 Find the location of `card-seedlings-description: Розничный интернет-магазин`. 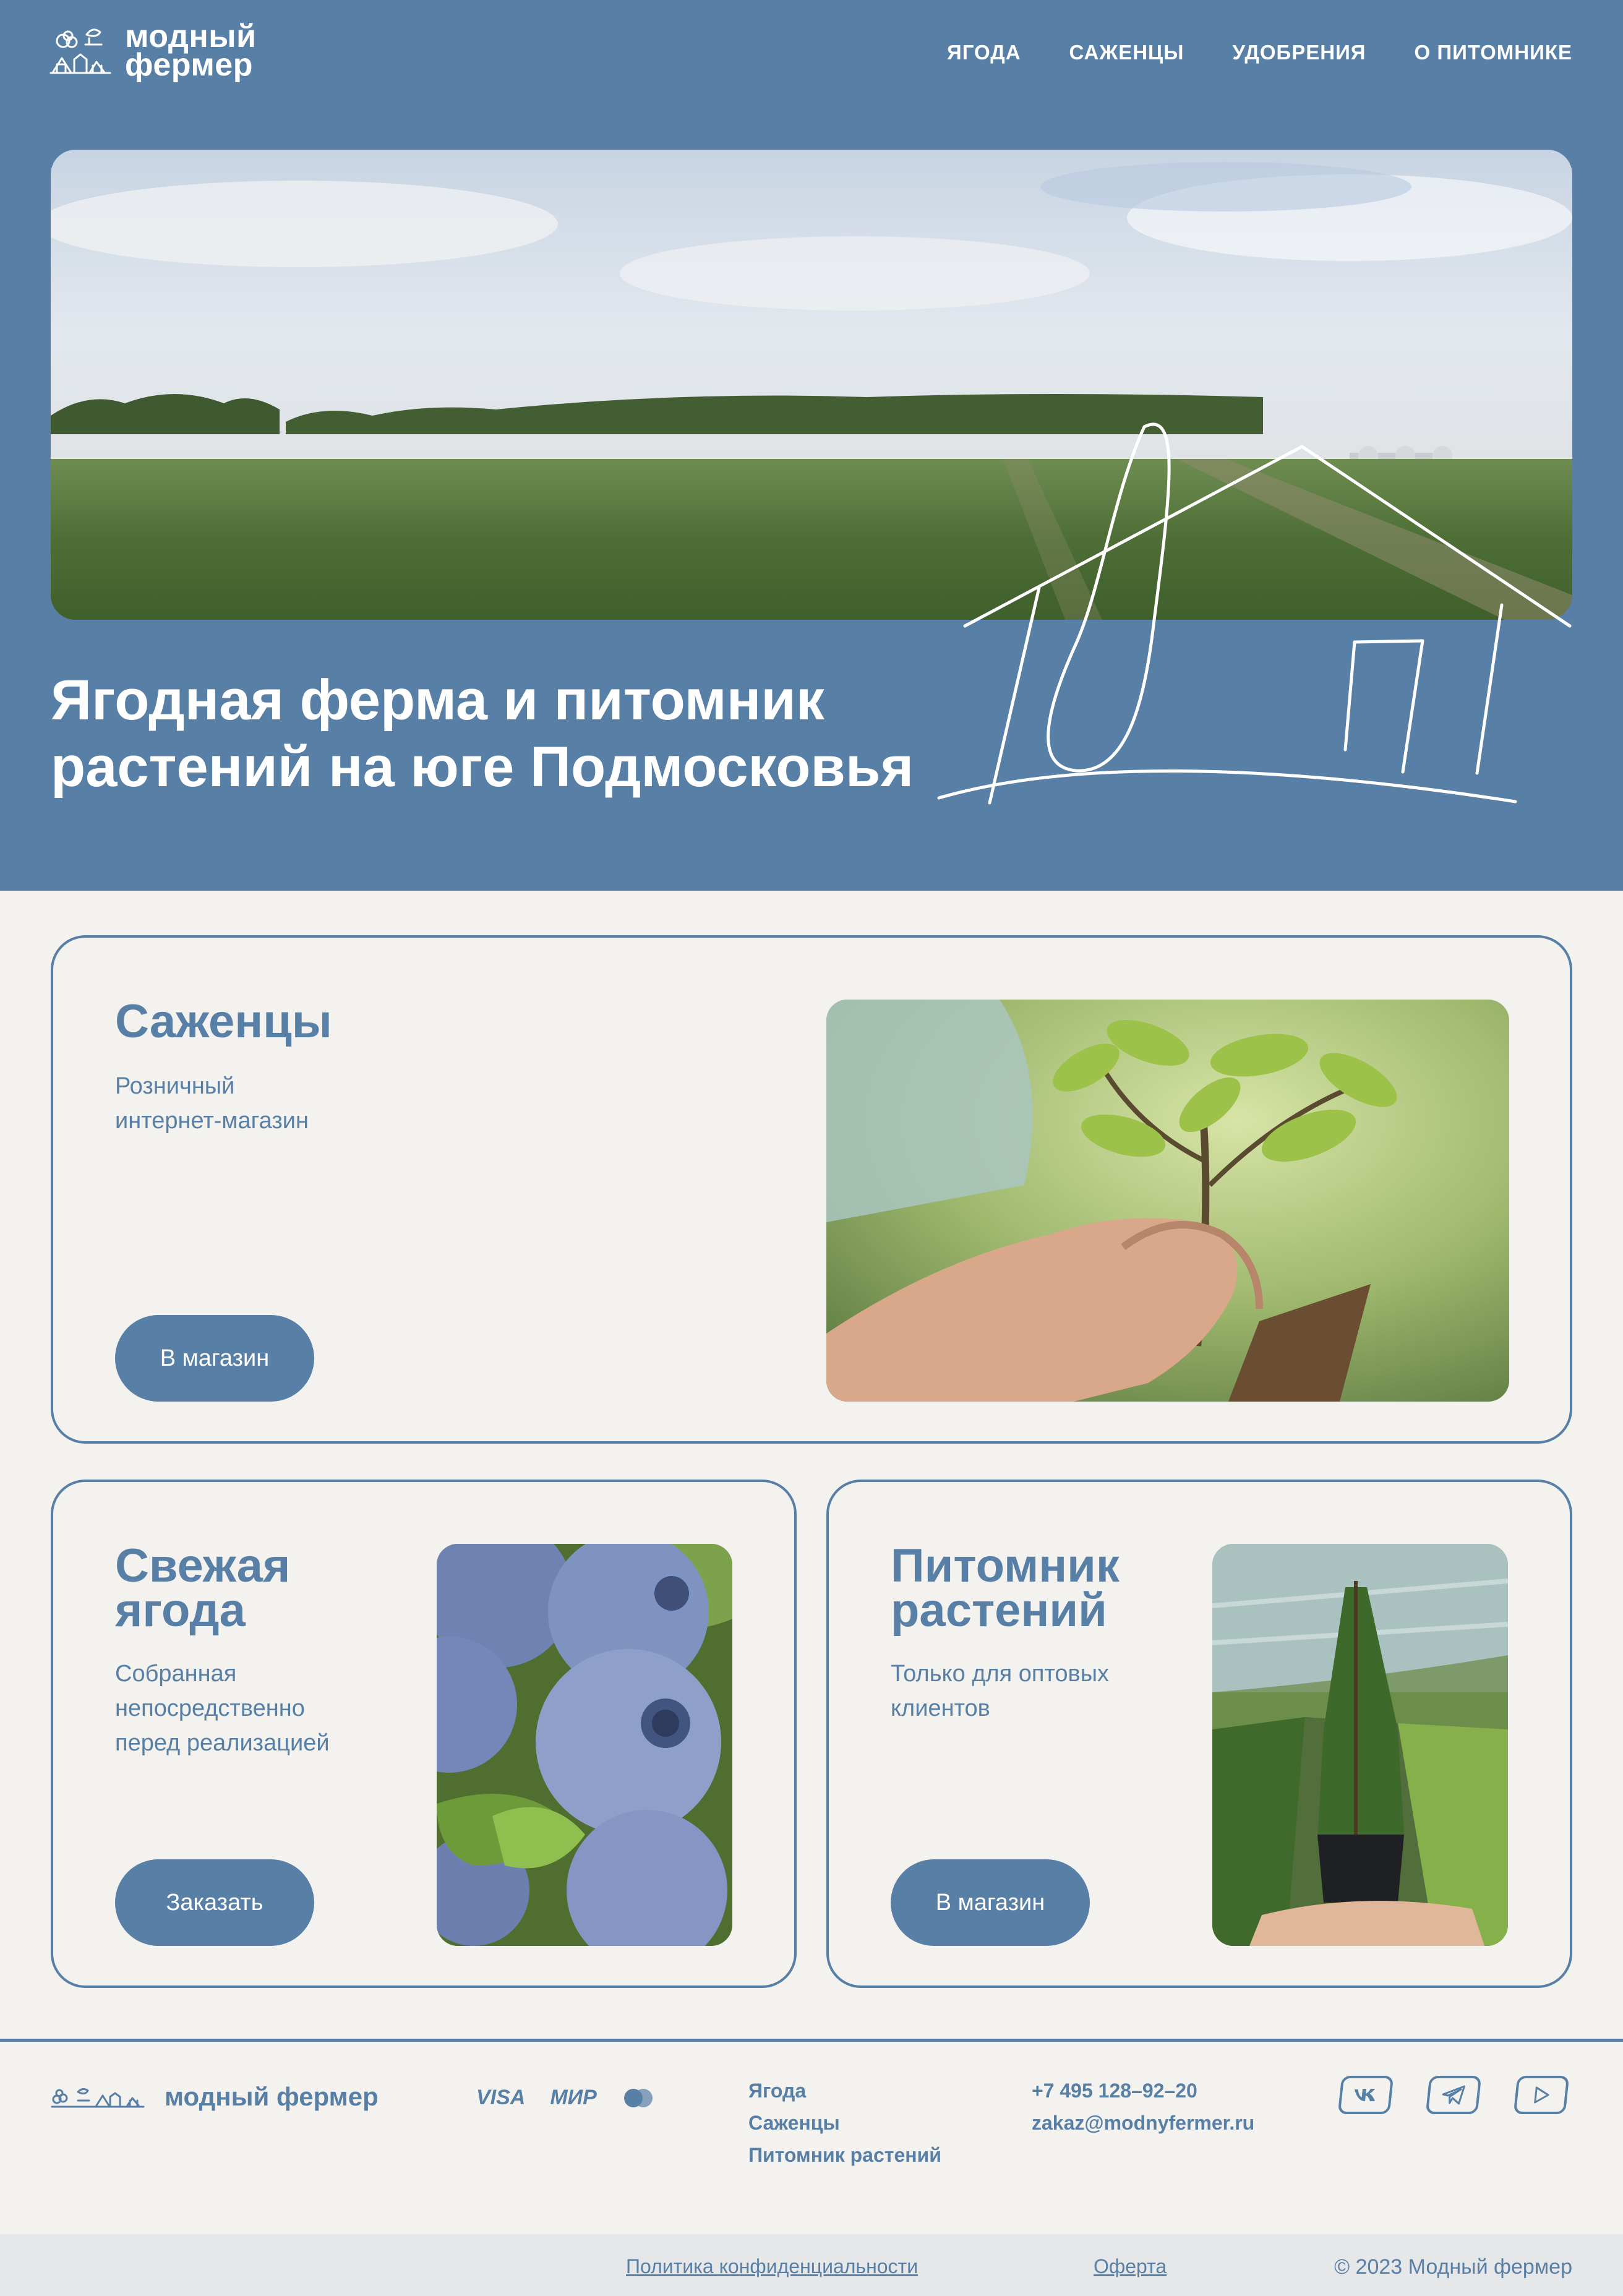

card-seedlings-description: Розничный интернет-магазин is located at coordinates (212, 1103).